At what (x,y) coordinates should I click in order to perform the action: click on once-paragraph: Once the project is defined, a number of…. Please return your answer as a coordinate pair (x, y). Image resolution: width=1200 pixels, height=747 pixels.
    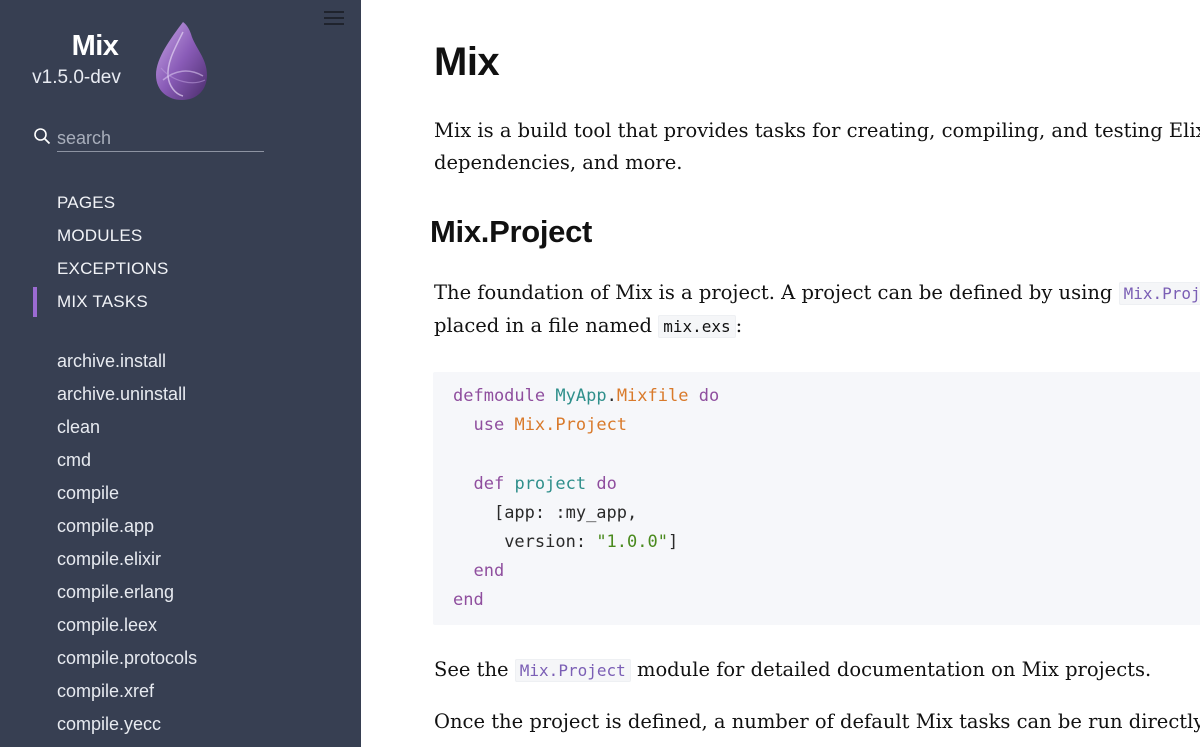
    Looking at the image, I should click on (817, 721).